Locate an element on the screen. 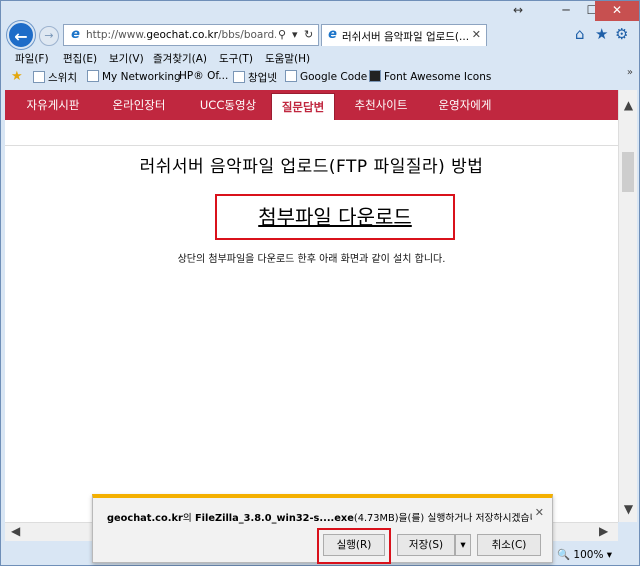 The width and height of the screenshot is (640, 566). site-nav: 자유게시판 온라인장터 UCC동영상 질문답변 추천사이트 운영자에게 is located at coordinates (311, 105).